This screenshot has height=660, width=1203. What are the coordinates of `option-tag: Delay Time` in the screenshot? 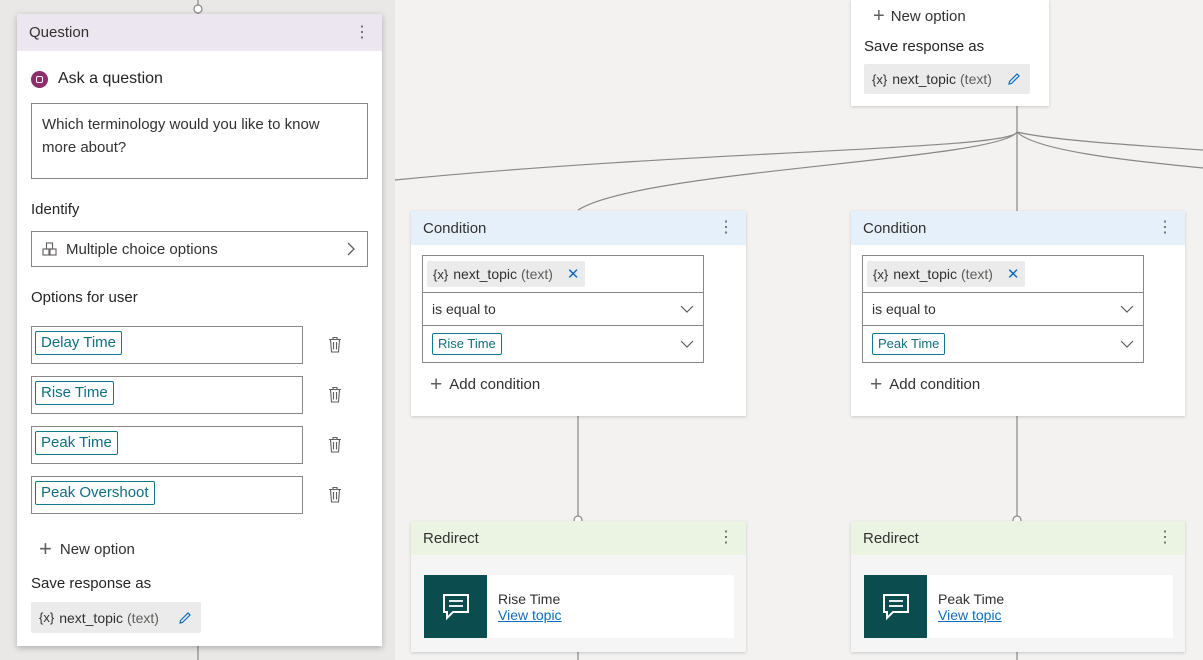 It's located at (79, 343).